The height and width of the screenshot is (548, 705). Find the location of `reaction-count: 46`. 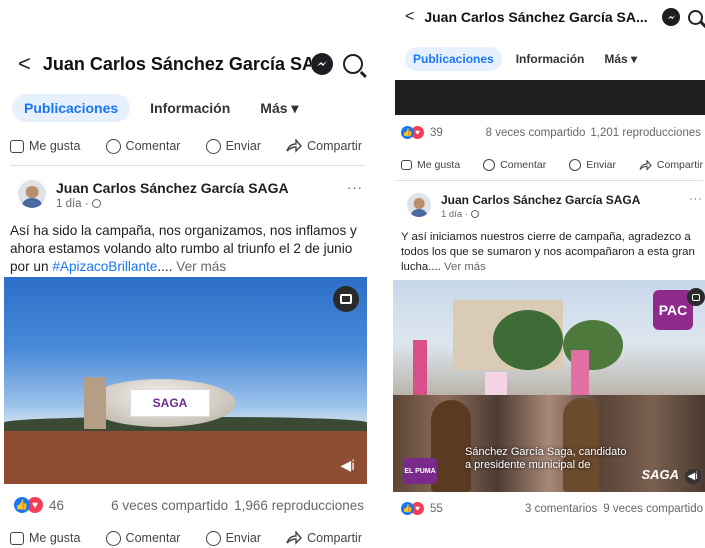

reaction-count: 46 is located at coordinates (56, 505).